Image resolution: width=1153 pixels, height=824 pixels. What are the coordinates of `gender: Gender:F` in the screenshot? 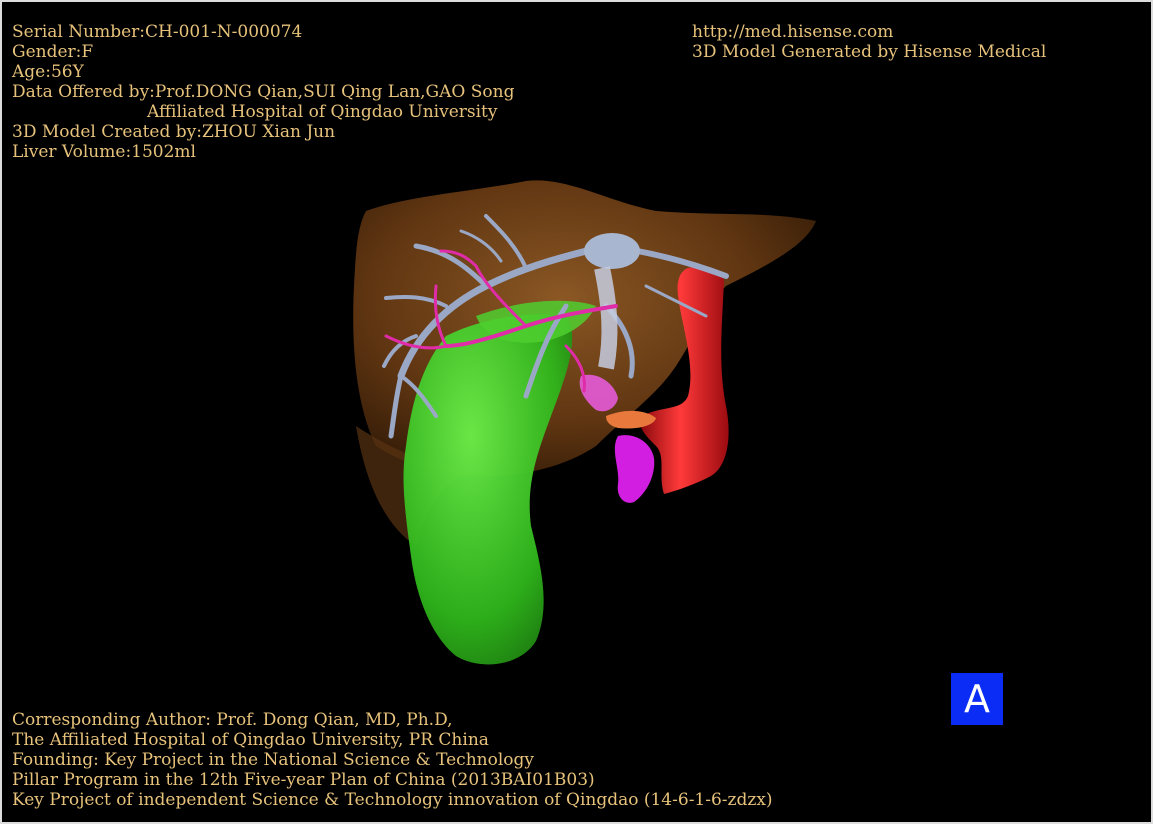 It's located at (53, 52).